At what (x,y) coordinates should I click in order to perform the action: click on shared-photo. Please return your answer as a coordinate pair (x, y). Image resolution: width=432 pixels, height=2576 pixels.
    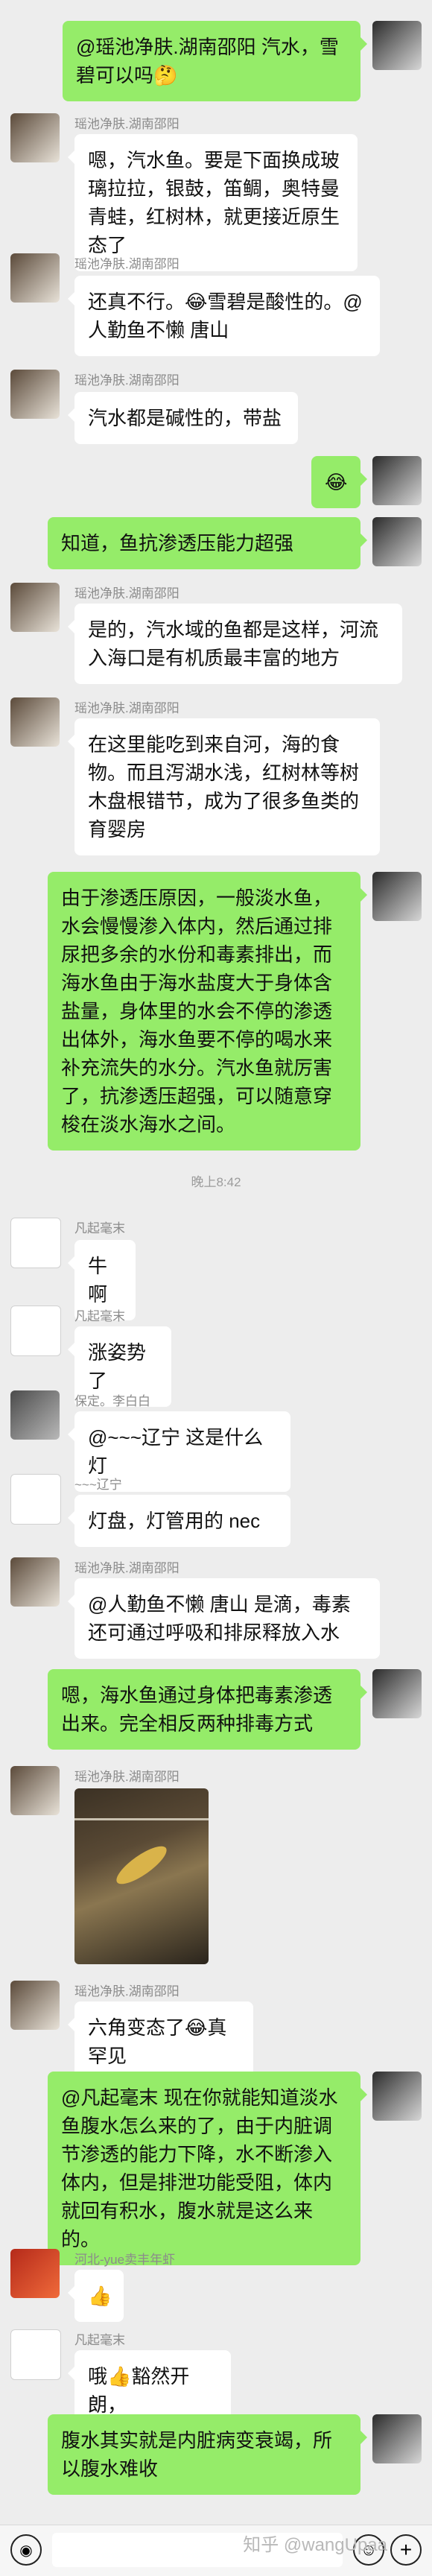
    Looking at the image, I should click on (141, 1876).